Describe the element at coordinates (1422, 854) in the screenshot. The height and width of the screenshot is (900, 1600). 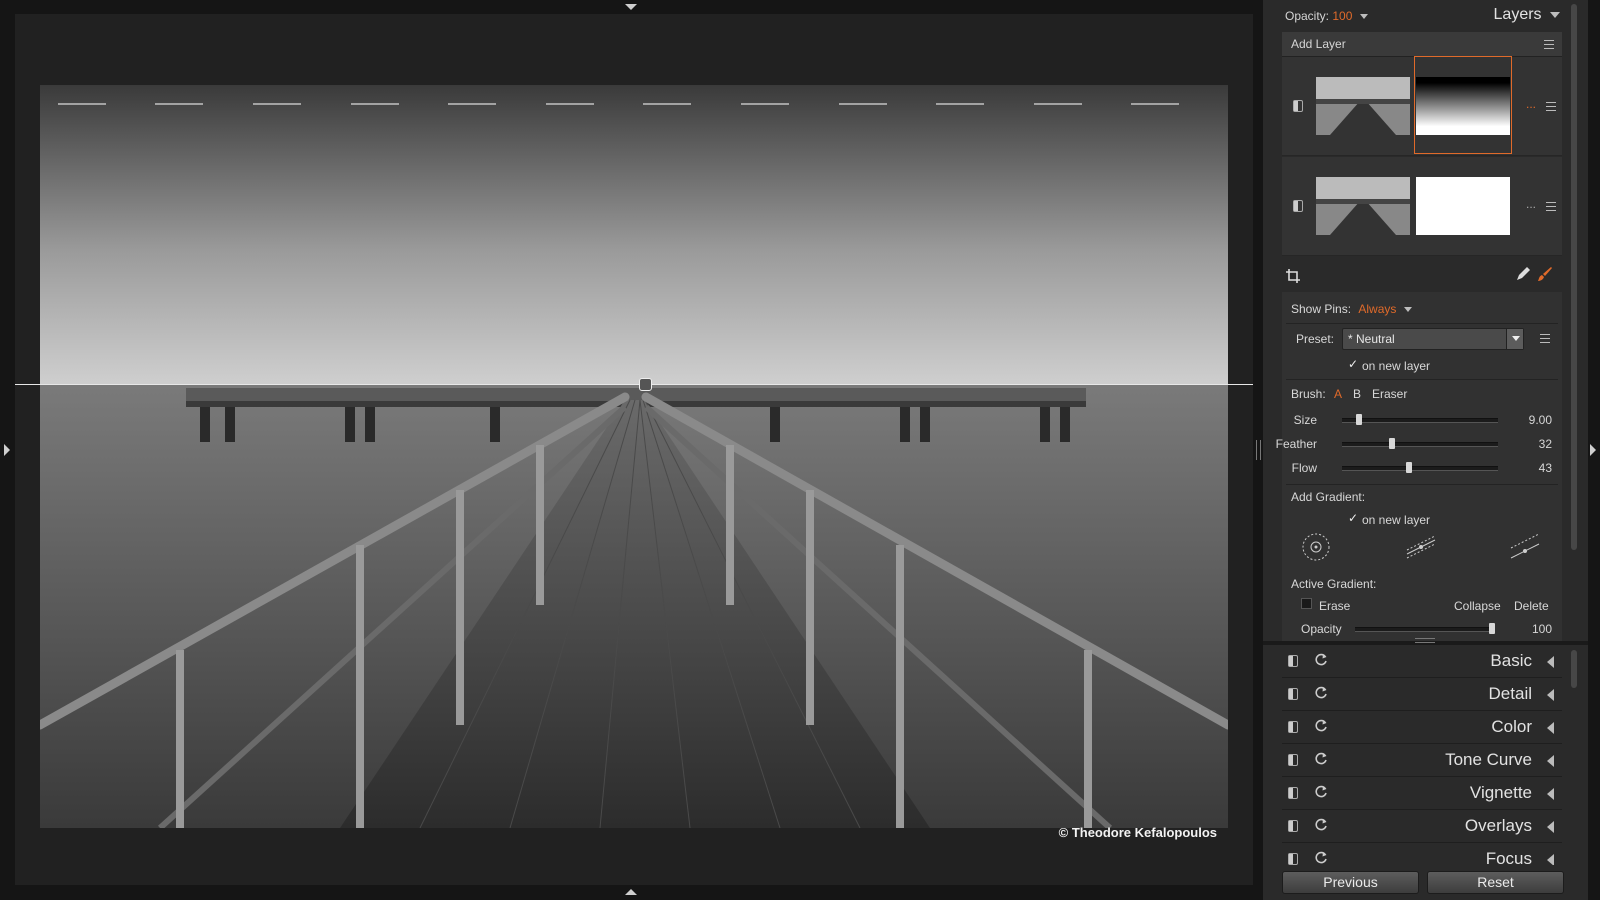
I see `module-row-focus: Focus` at that location.